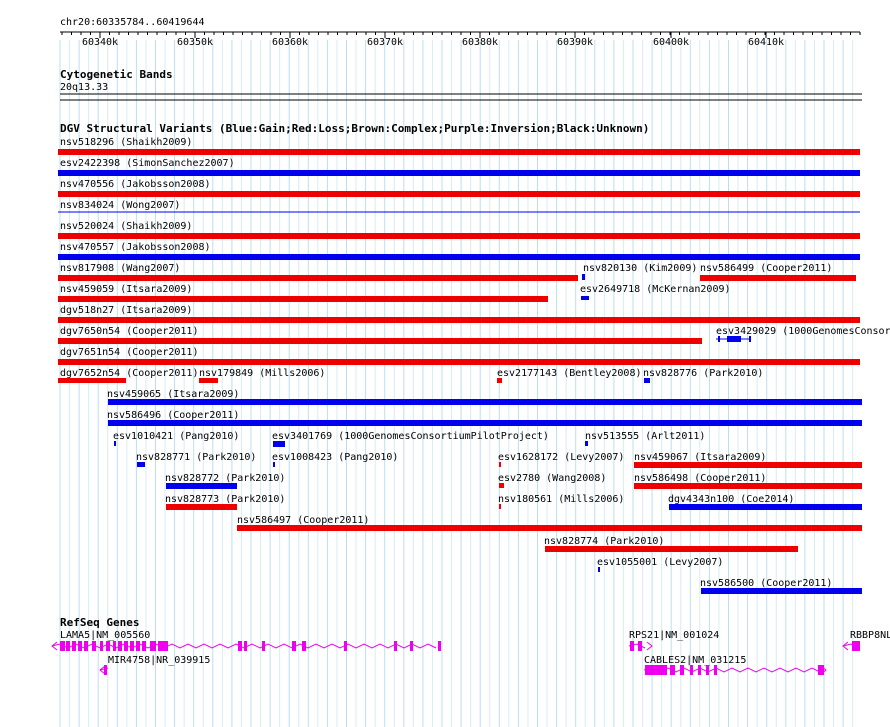 The image size is (890, 727). Describe the element at coordinates (569, 373) in the screenshot. I see `dgv-variant-label: esv2177143 (Bentley2008)` at that location.